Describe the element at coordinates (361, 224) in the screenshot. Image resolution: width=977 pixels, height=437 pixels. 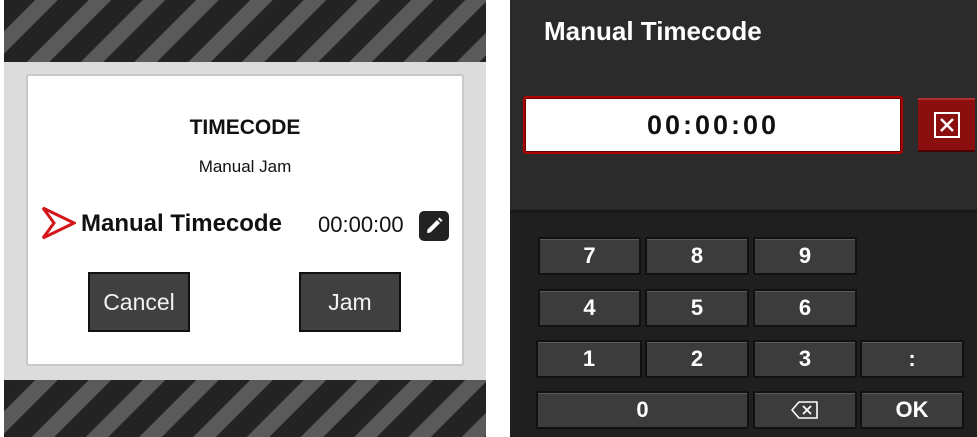
I see `manual-timecode-value: 00:00:00` at that location.